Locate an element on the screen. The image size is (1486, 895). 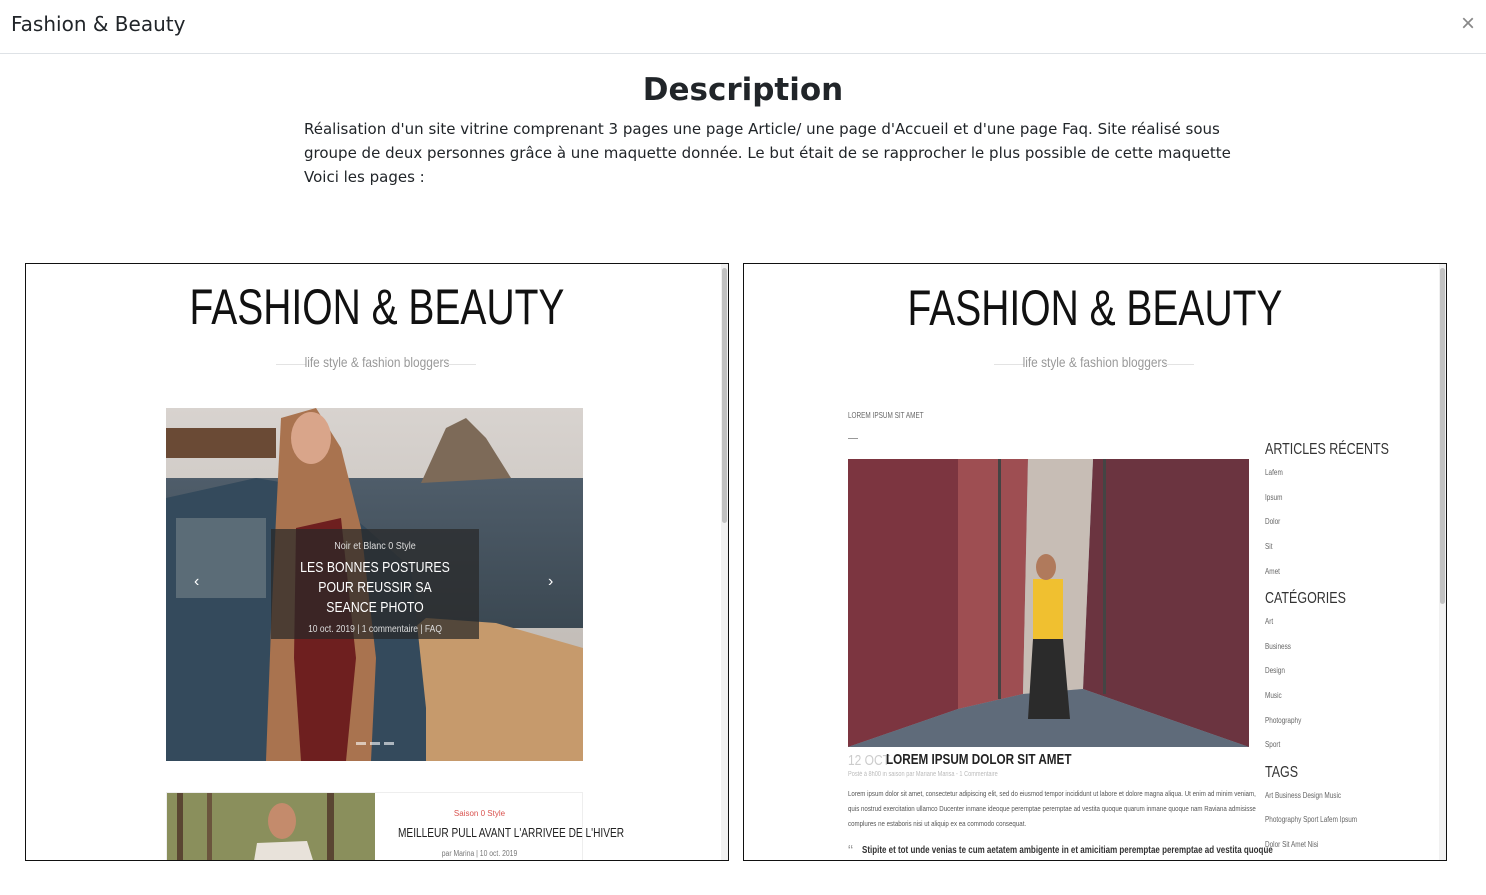
breadcrumb-rule is located at coordinates (853, 438).